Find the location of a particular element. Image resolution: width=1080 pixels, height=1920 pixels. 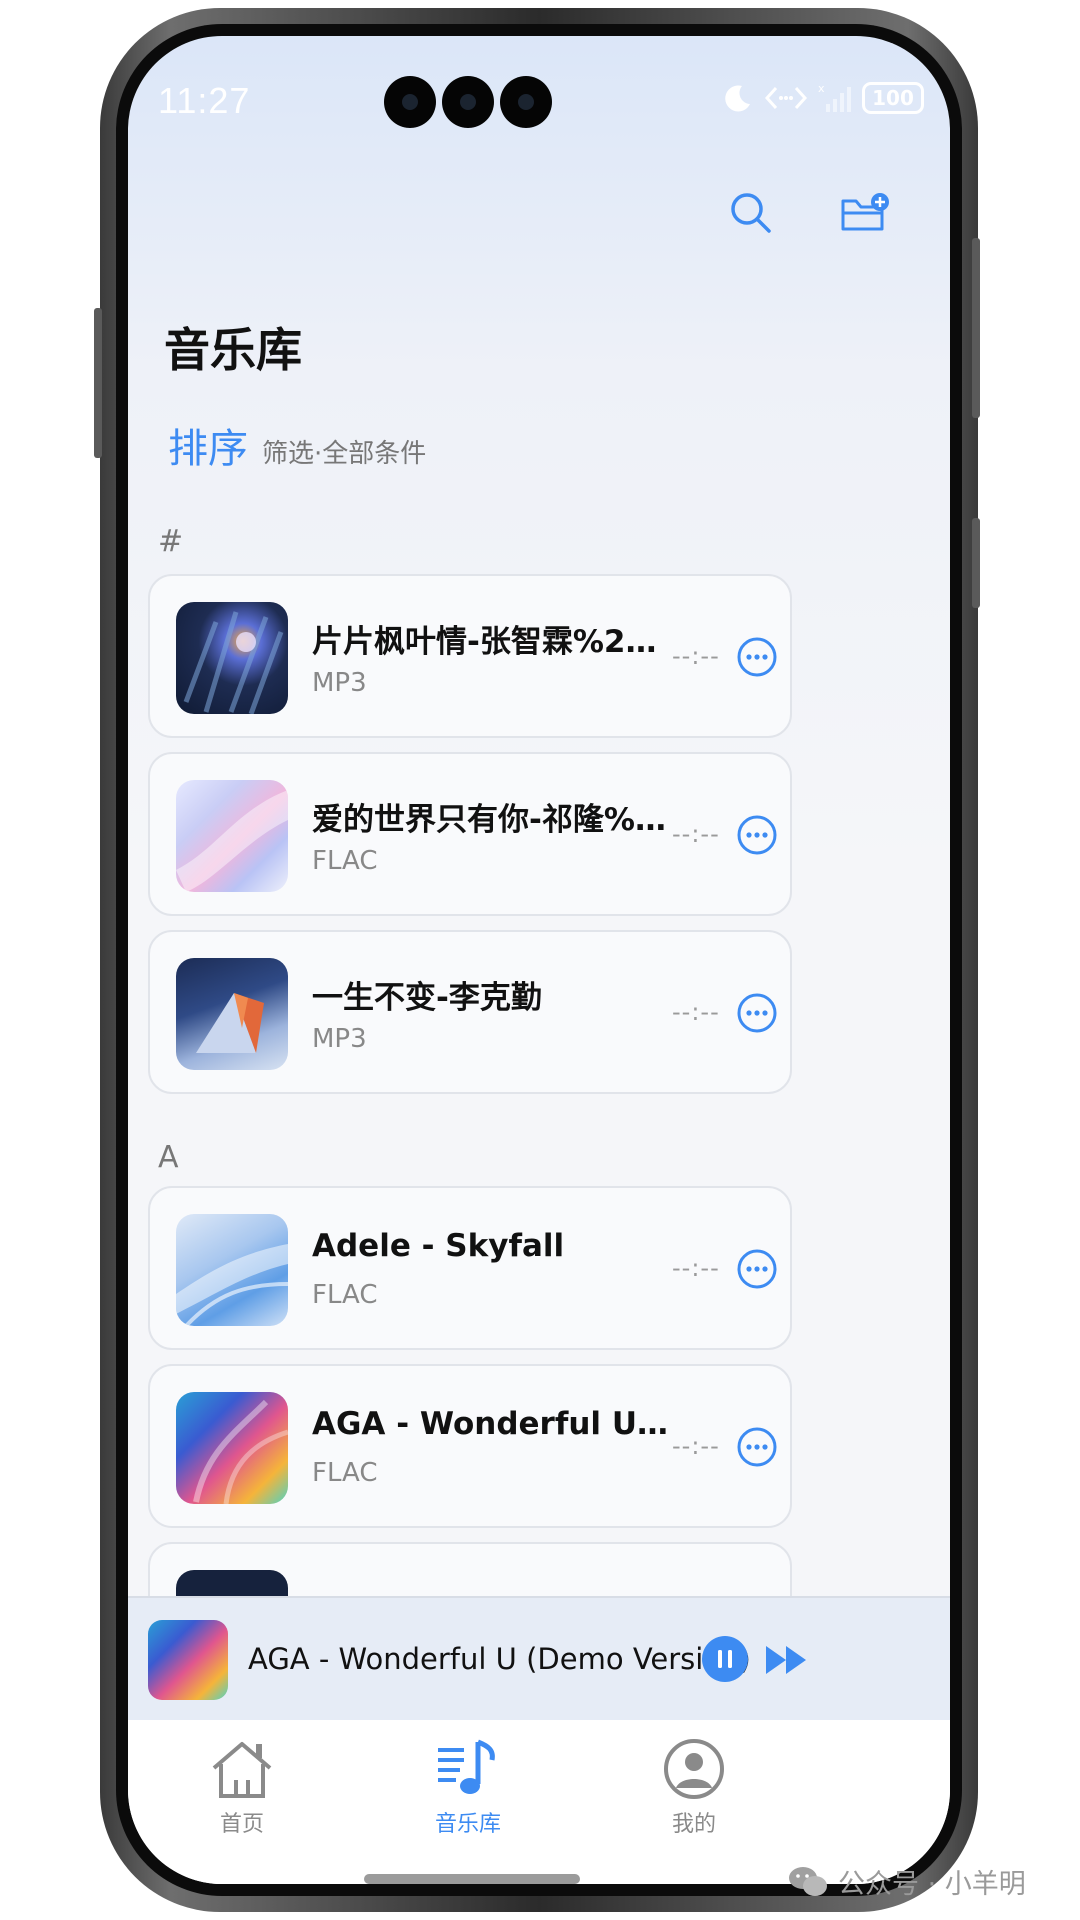

section-header: # is located at coordinates (171, 541).